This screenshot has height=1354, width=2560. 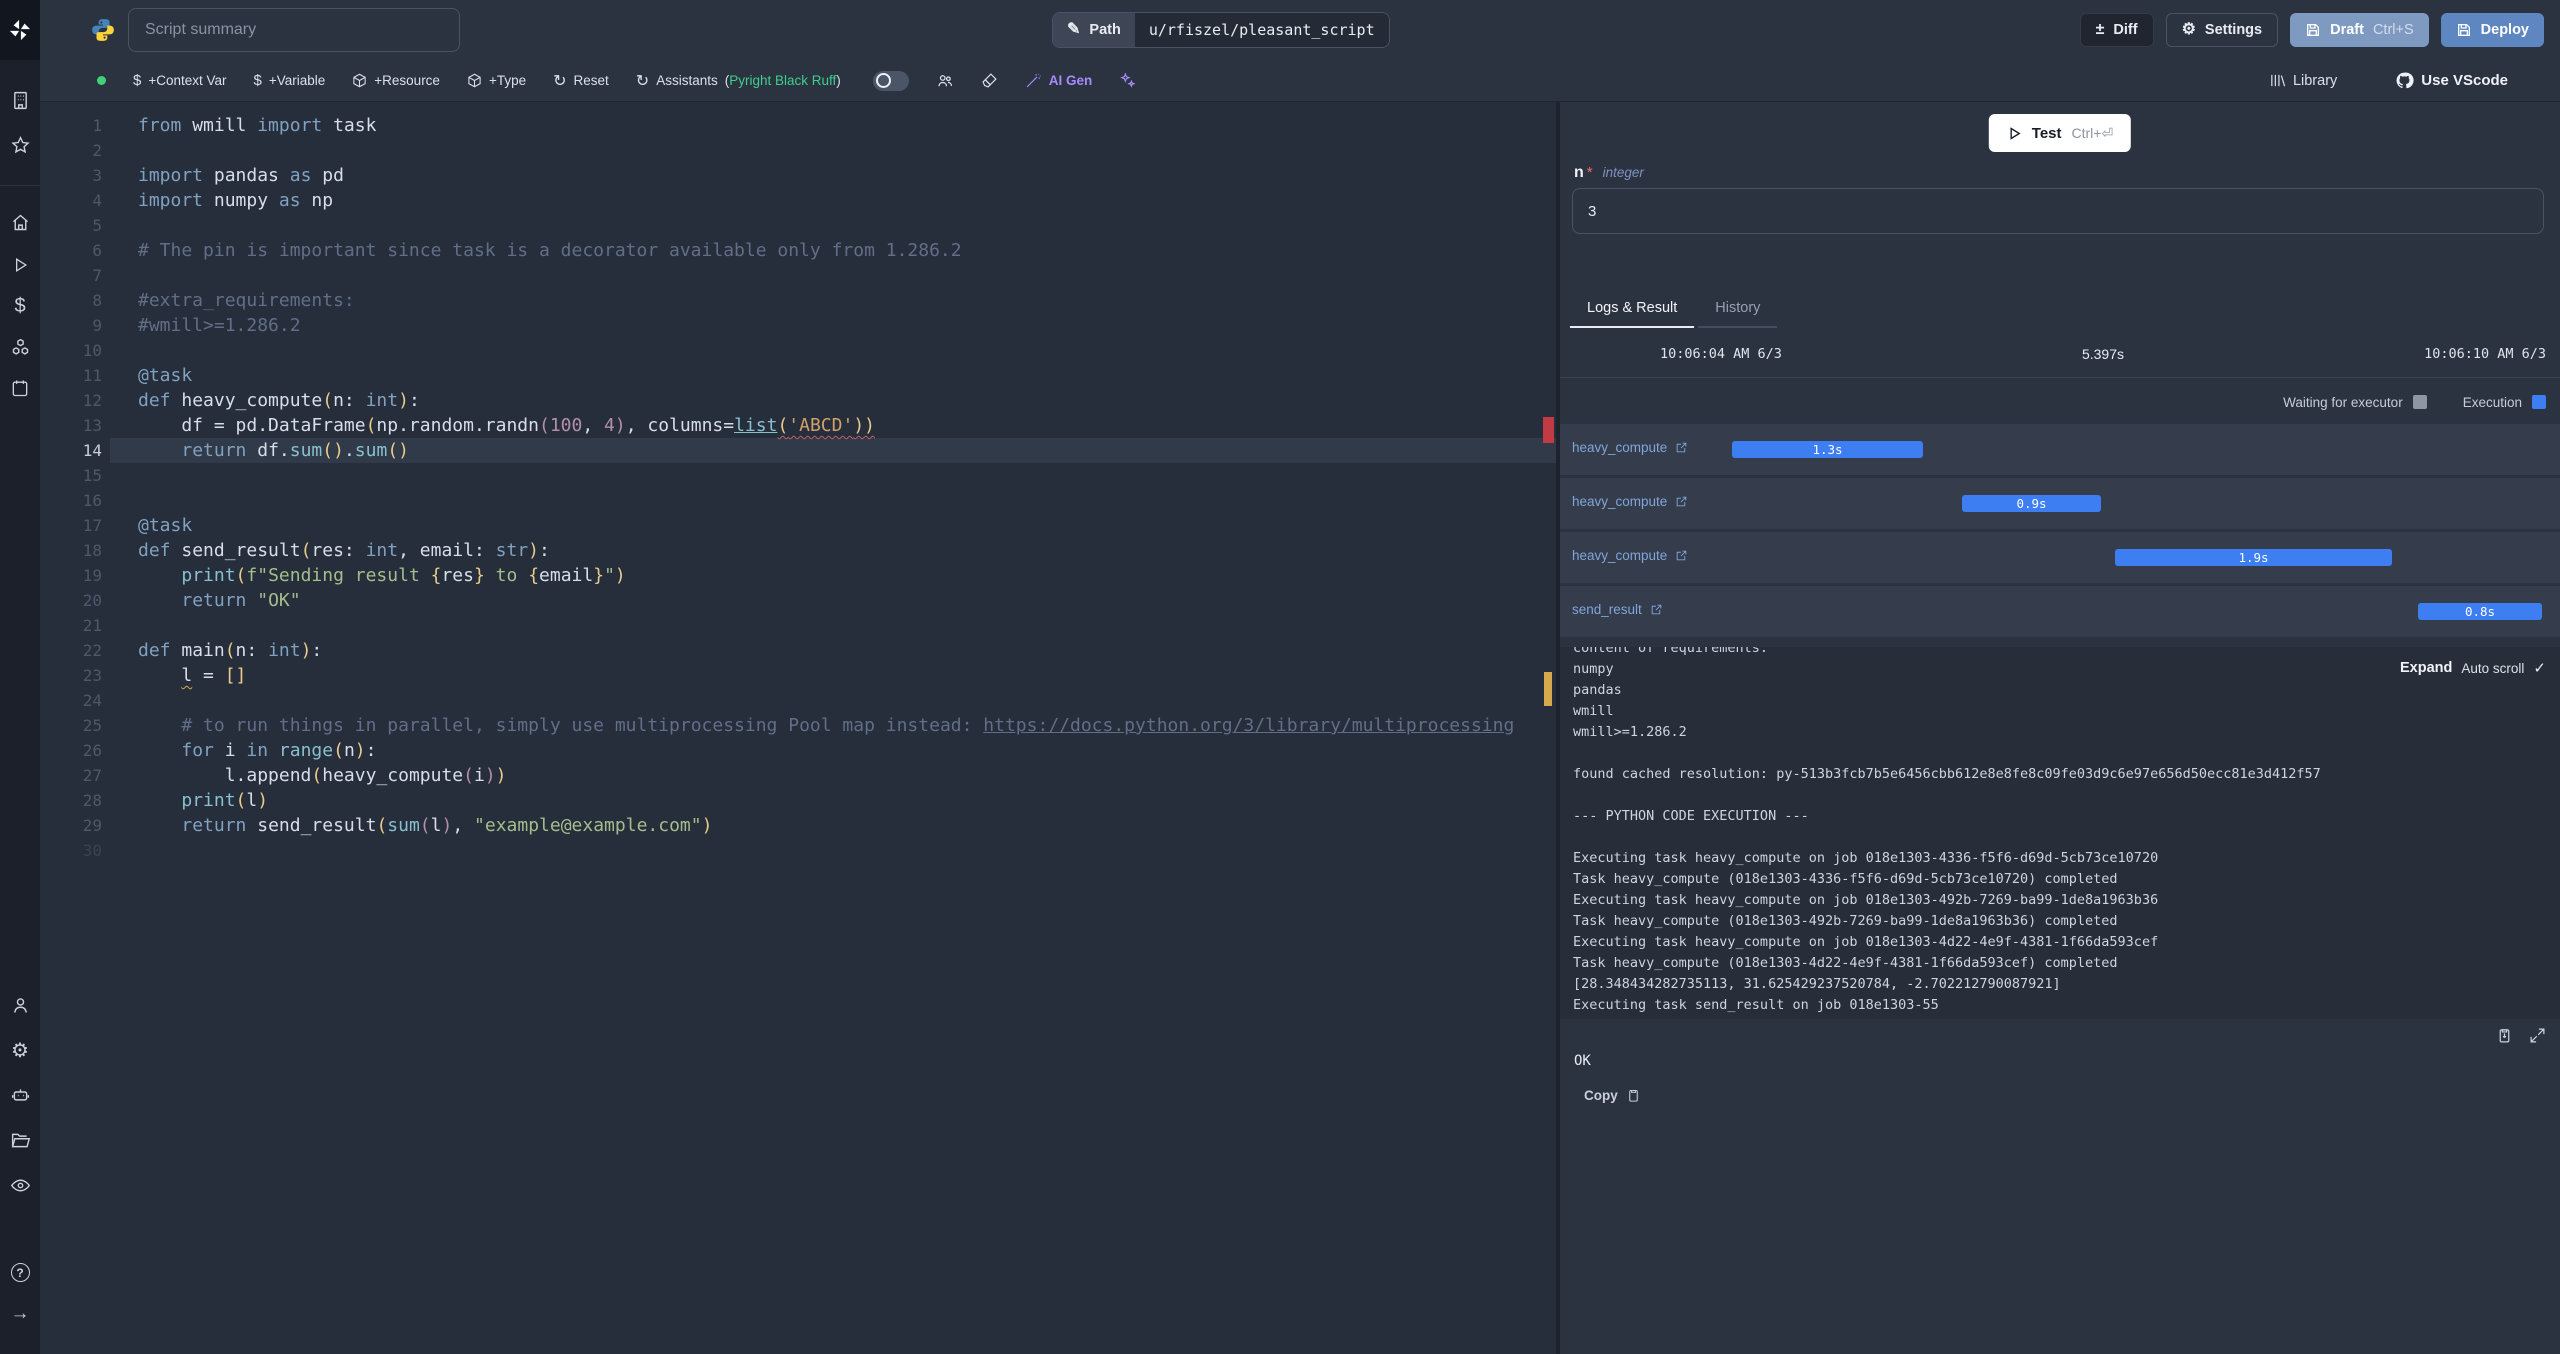 What do you see at coordinates (92, 350) in the screenshot?
I see `line-number: 10` at bounding box center [92, 350].